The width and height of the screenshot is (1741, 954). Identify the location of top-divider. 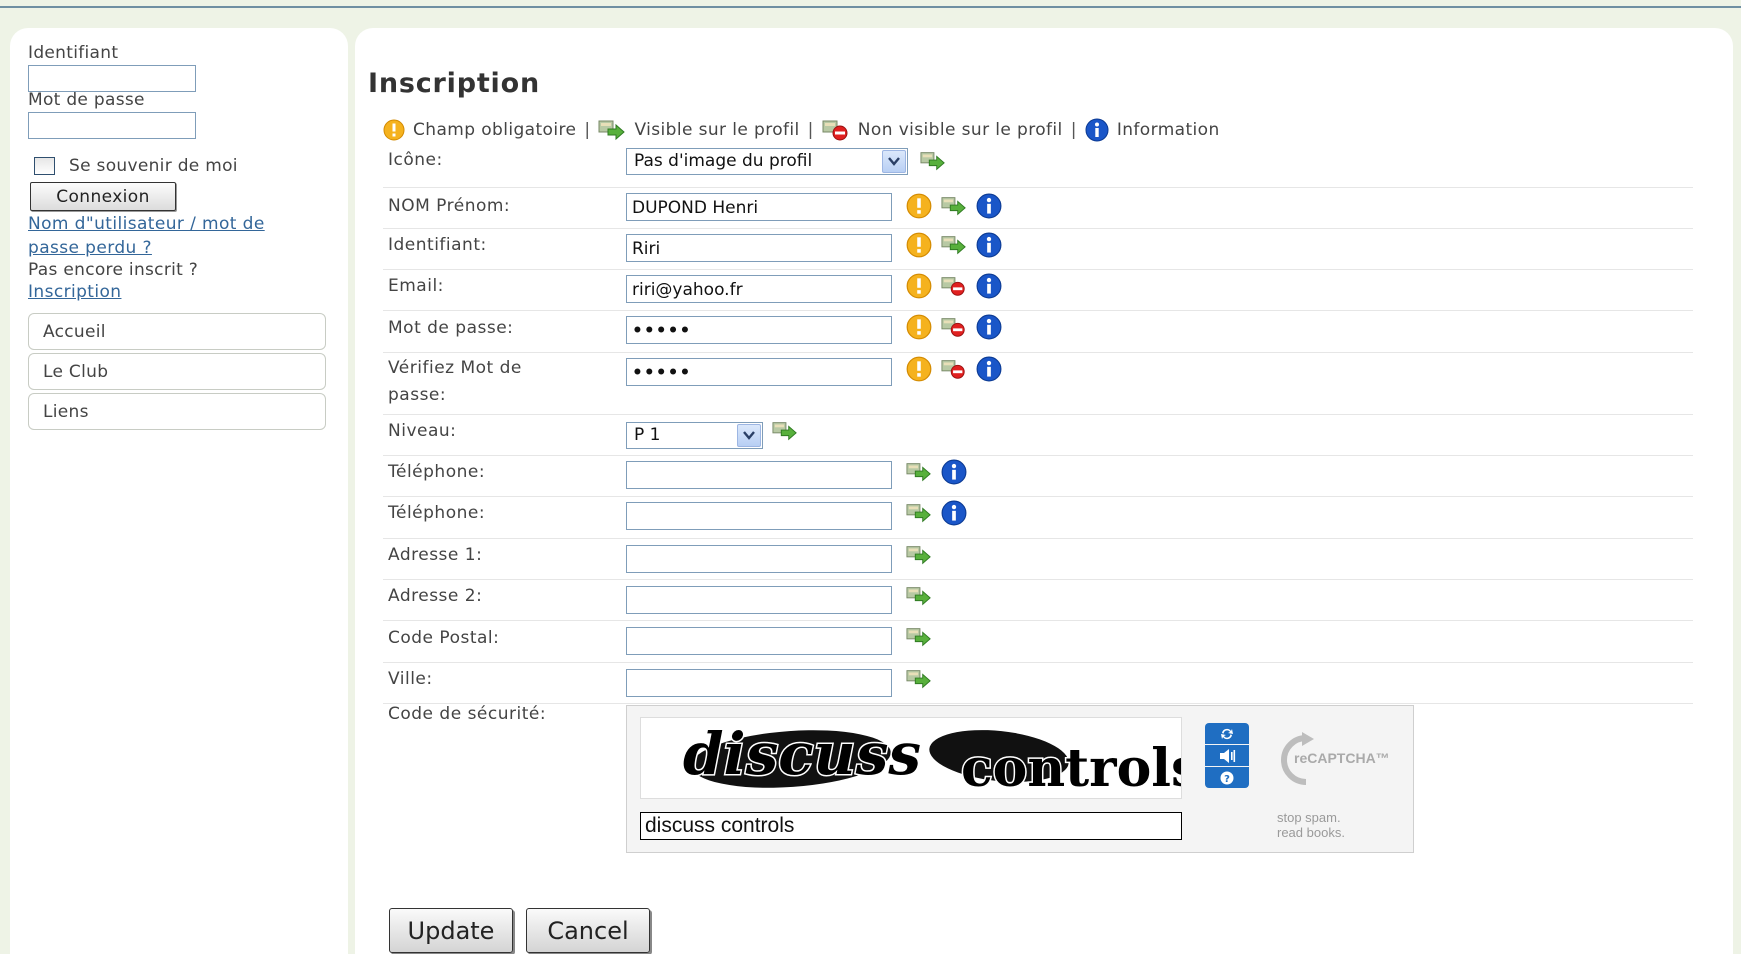
(870, 7).